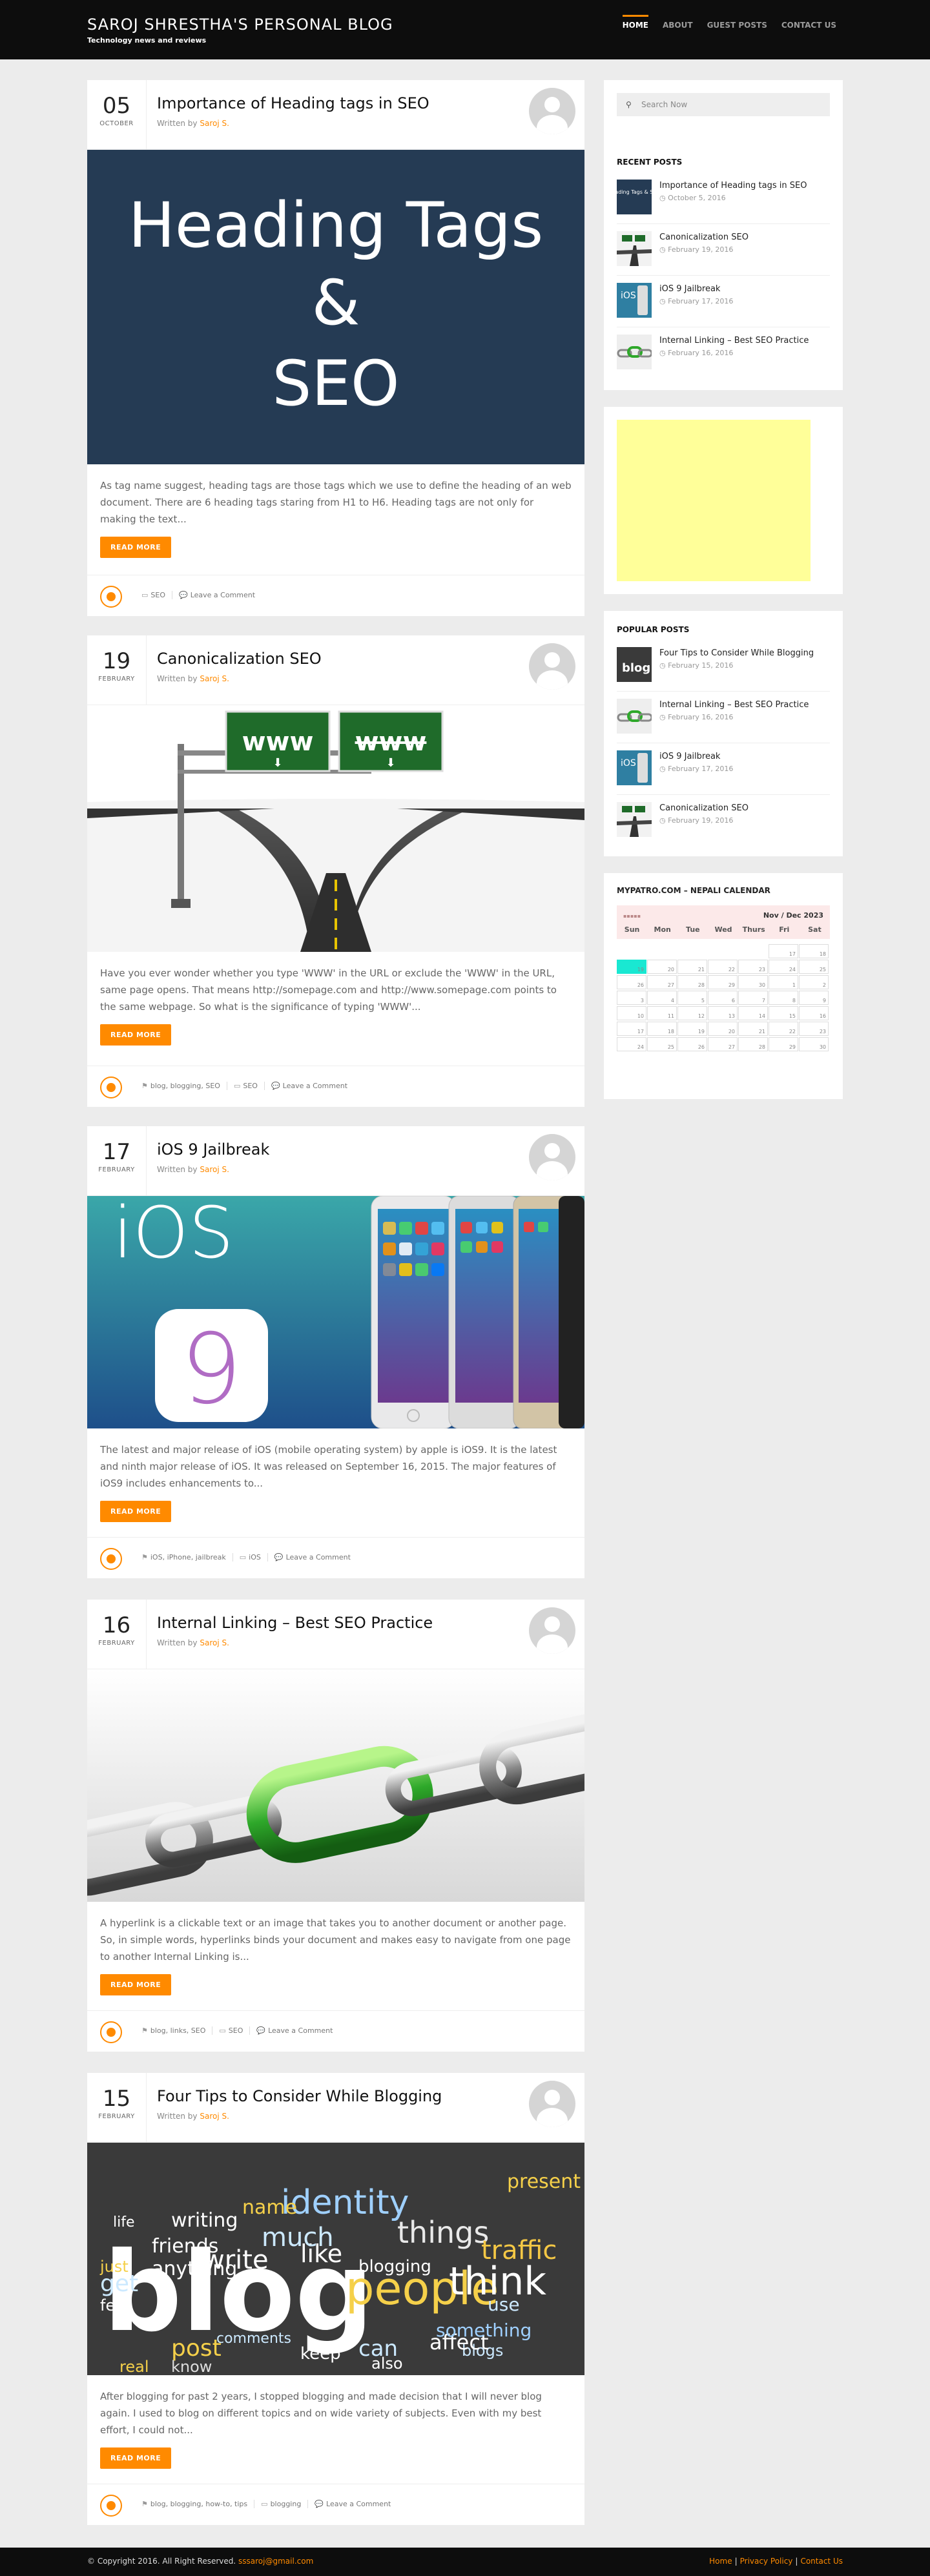 Image resolution: width=930 pixels, height=2576 pixels. What do you see at coordinates (678, 27) in the screenshot?
I see `nav-about: ABOUT` at bounding box center [678, 27].